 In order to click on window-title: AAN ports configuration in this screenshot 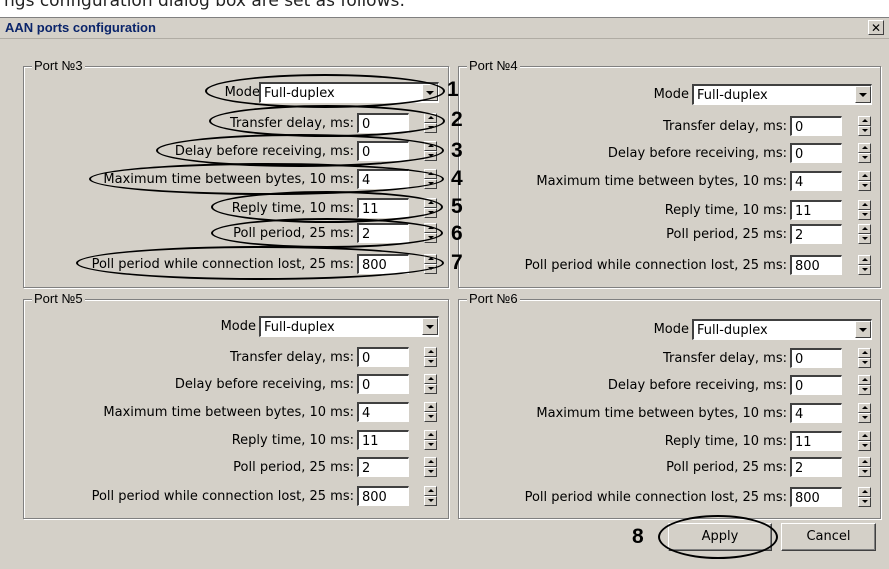, I will do `click(80, 27)`.